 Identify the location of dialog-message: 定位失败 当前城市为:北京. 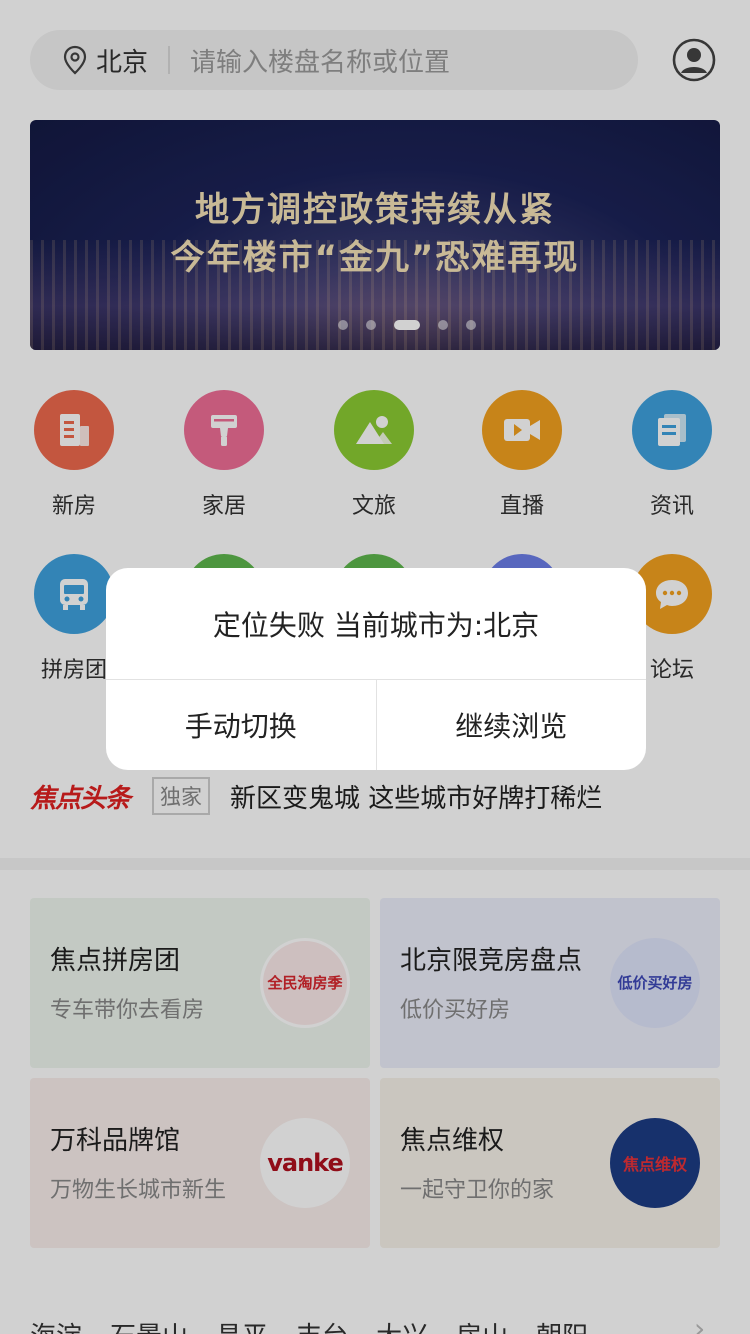
(376, 624).